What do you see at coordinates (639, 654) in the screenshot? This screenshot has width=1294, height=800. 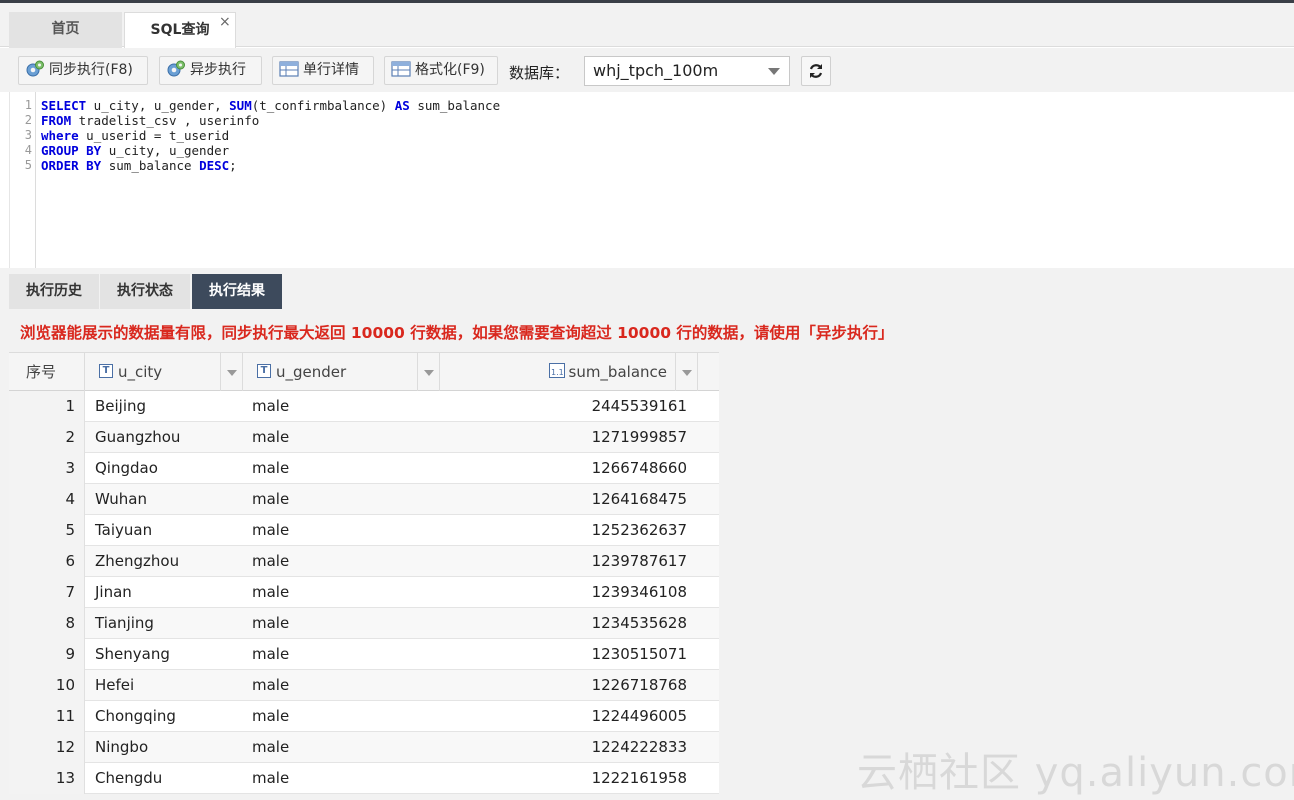 I see `sum-balance-cell: 1230515071` at bounding box center [639, 654].